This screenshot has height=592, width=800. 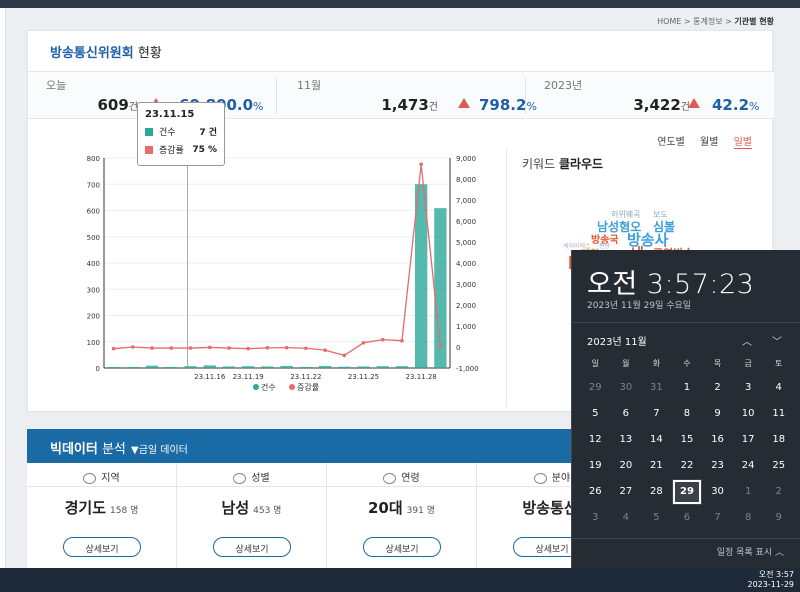 I want to click on calendar-day: 25, so click(x=778, y=466).